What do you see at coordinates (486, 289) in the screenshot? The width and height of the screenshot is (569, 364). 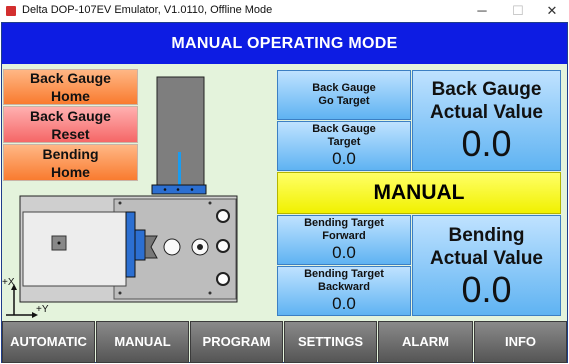 I see `bending-actual-value: 0.0` at bounding box center [486, 289].